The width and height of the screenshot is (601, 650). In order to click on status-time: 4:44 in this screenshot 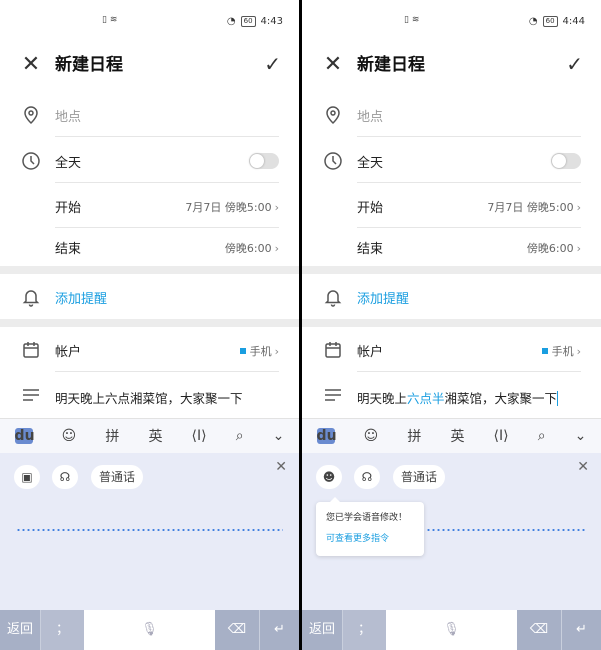, I will do `click(573, 21)`.